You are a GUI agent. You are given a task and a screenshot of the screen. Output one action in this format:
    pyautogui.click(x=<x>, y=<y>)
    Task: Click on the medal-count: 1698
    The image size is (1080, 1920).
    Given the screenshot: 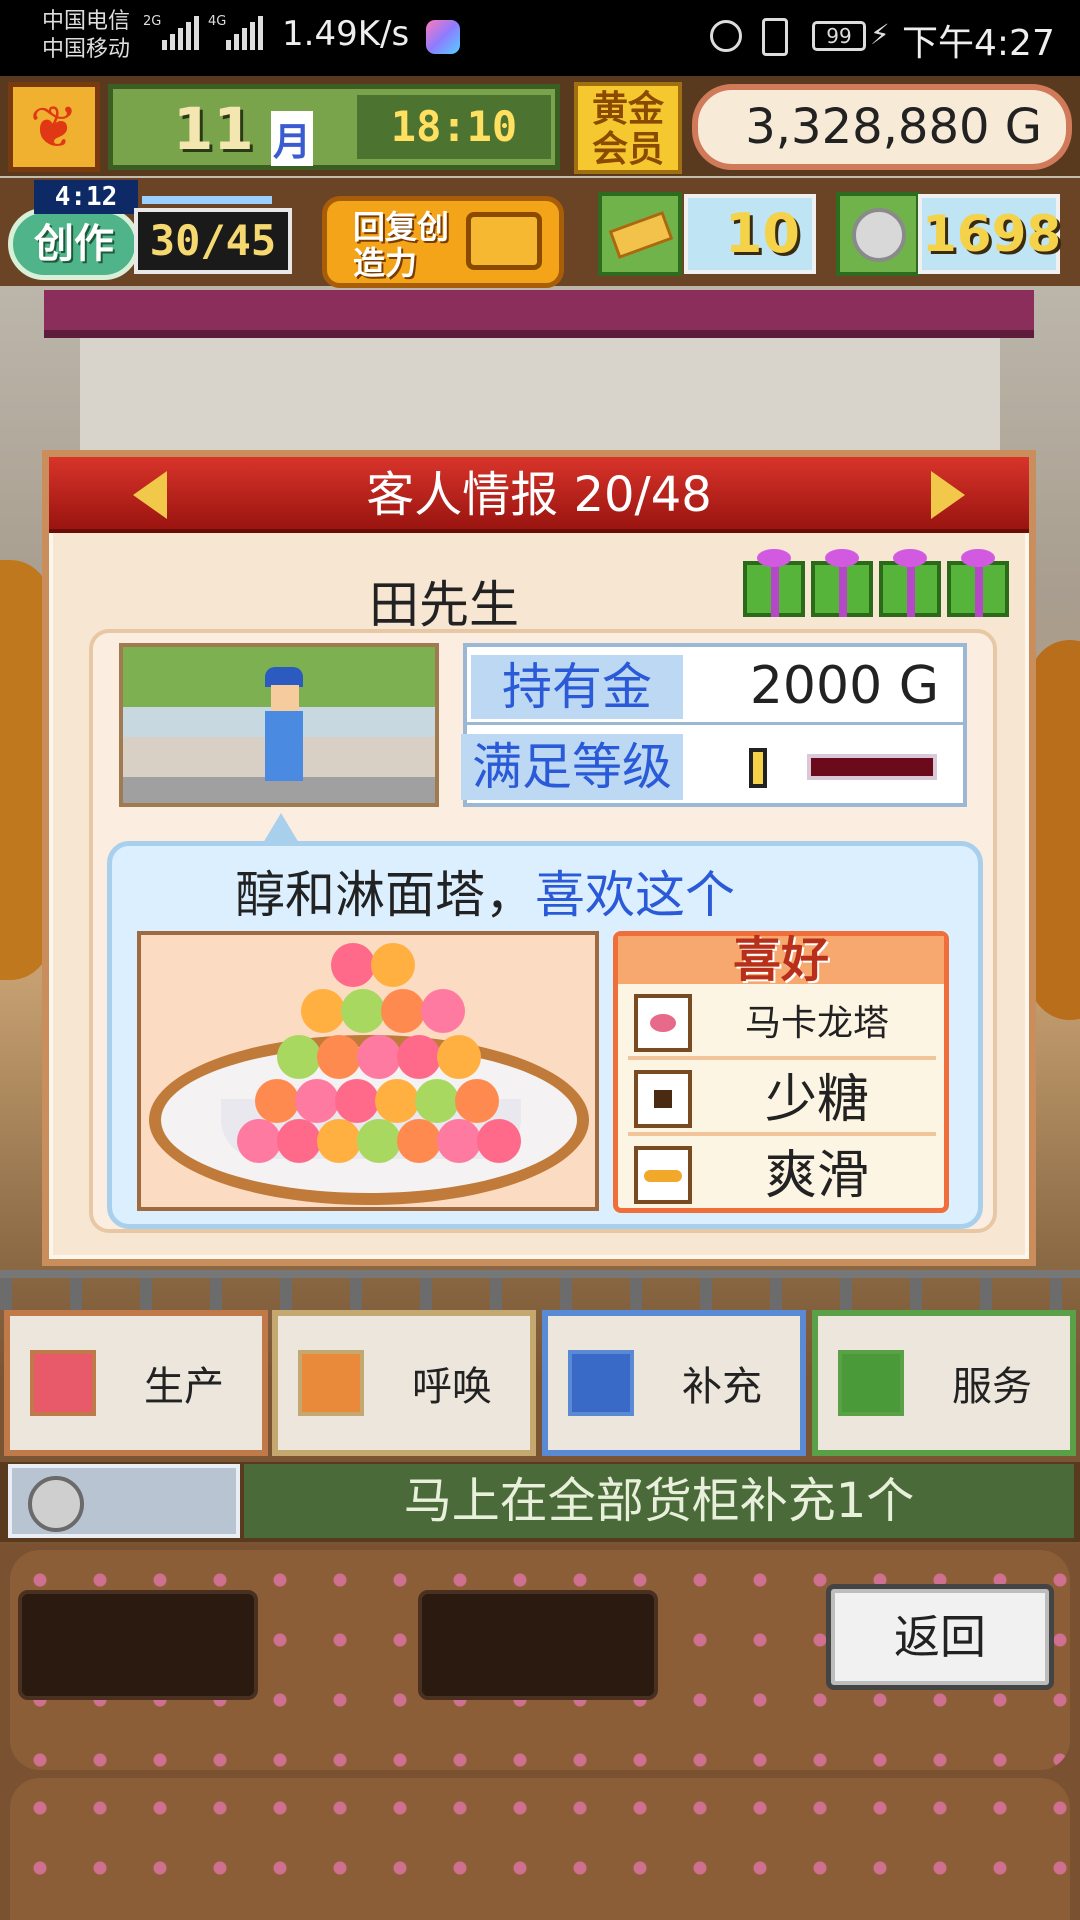 What is the action you would take?
    pyautogui.click(x=989, y=234)
    